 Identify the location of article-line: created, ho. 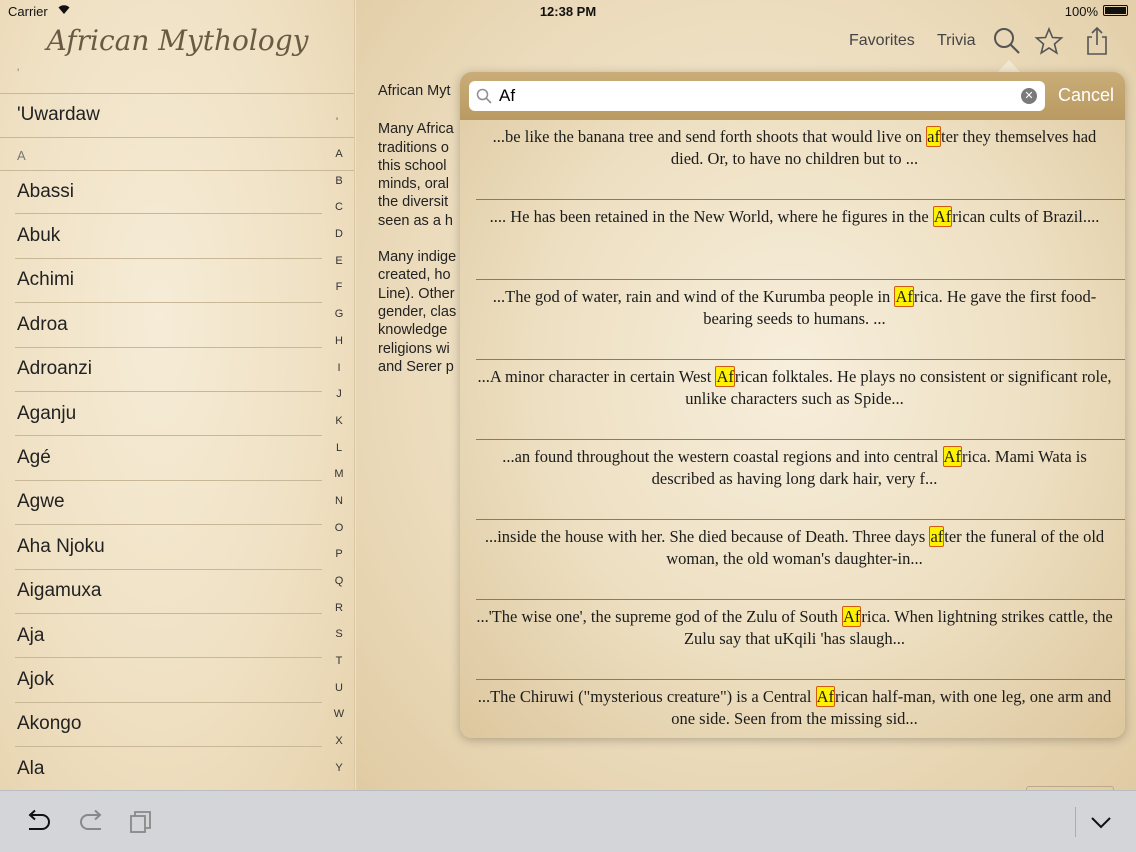
(414, 275).